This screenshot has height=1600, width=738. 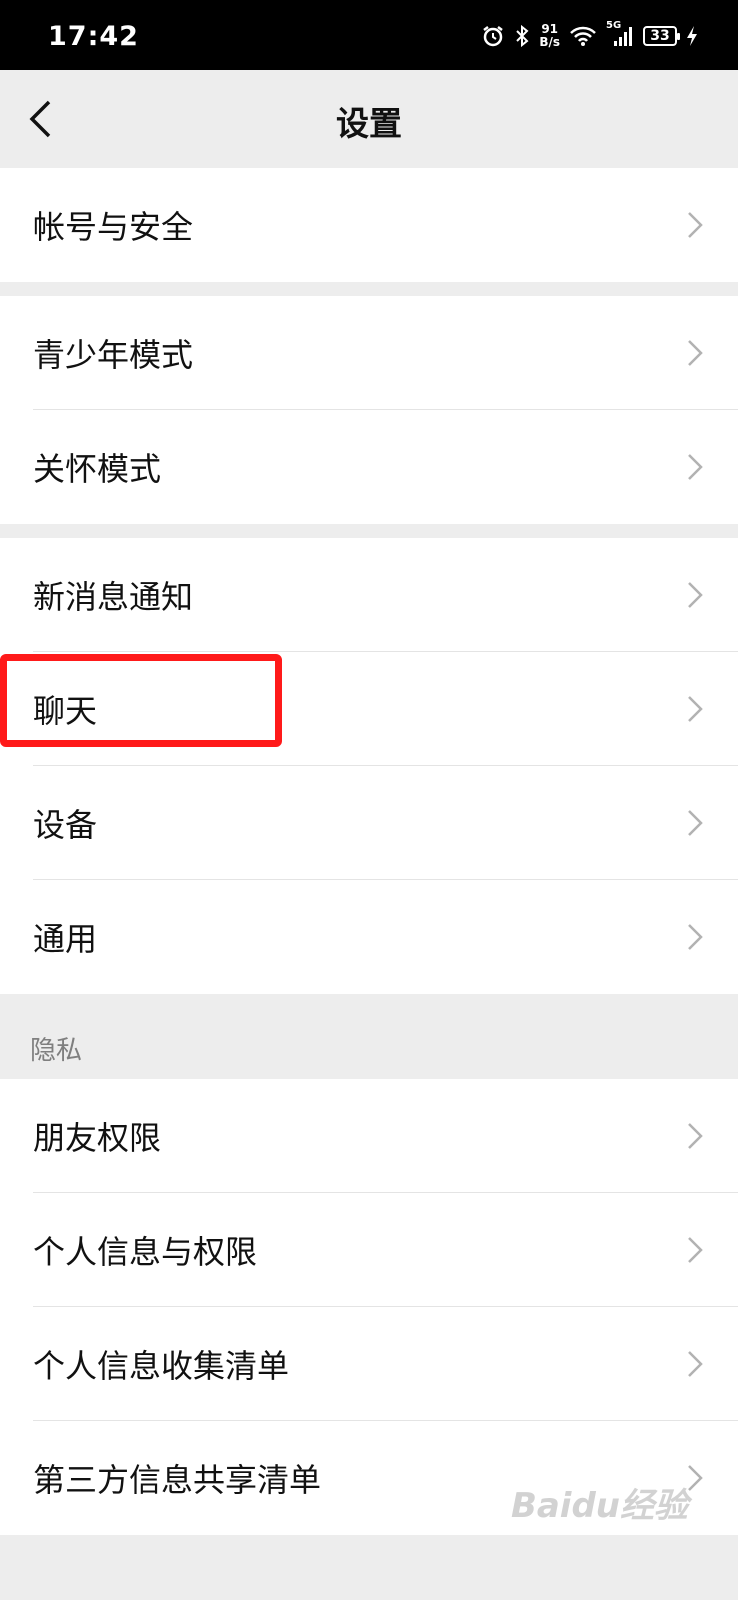 What do you see at coordinates (369, 467) in the screenshot?
I see `settings-item-care-mode: 关怀模式` at bounding box center [369, 467].